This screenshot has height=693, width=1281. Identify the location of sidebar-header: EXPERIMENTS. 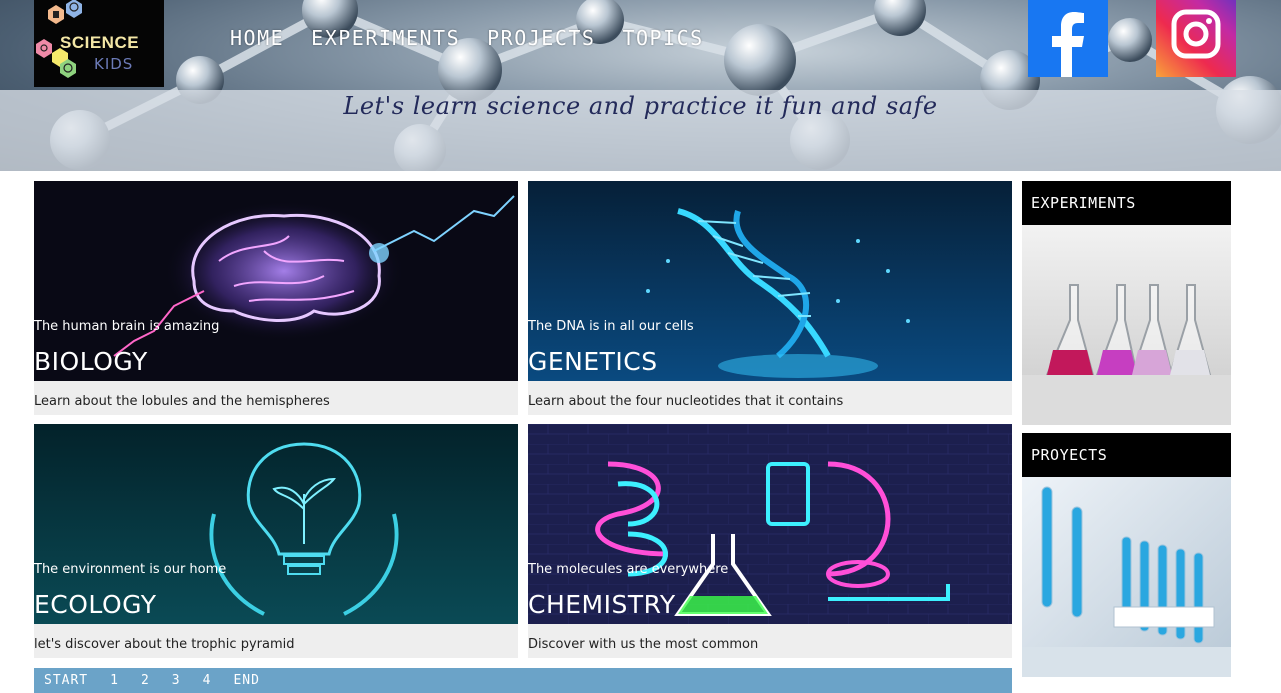
(1126, 203).